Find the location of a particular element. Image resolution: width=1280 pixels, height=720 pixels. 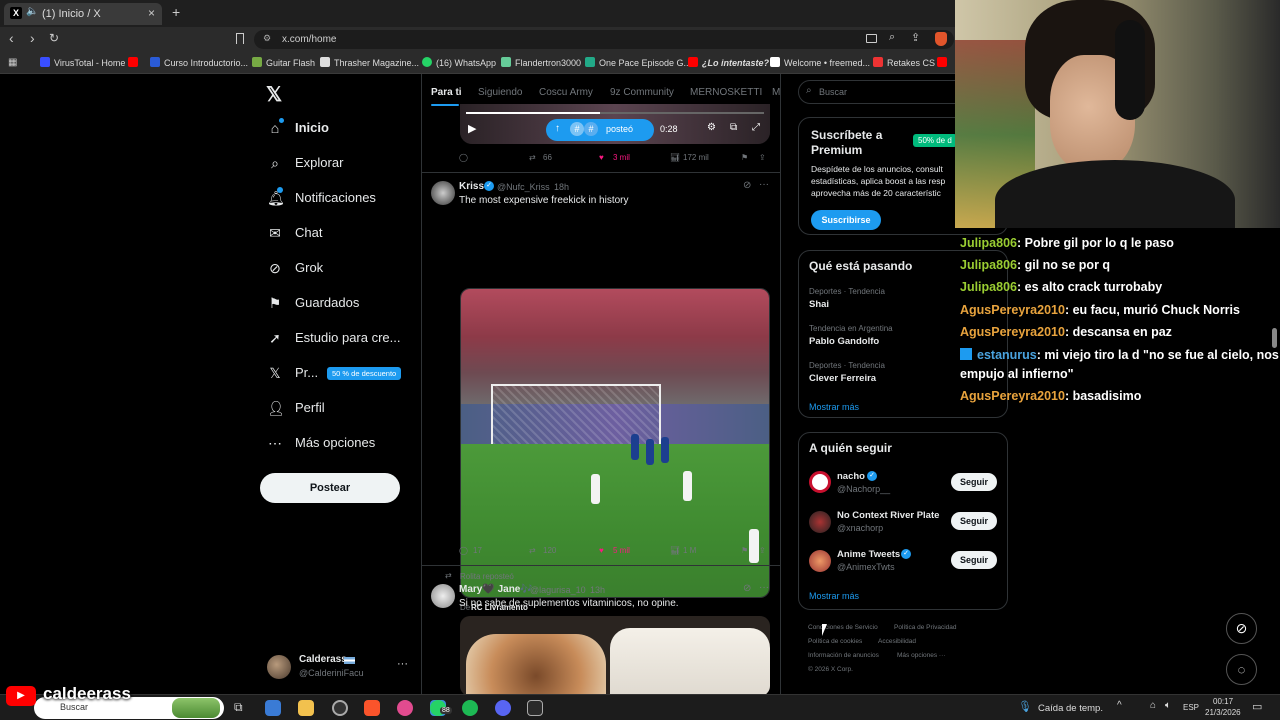

tab-para-ti: Para ti is located at coordinates (446, 92).